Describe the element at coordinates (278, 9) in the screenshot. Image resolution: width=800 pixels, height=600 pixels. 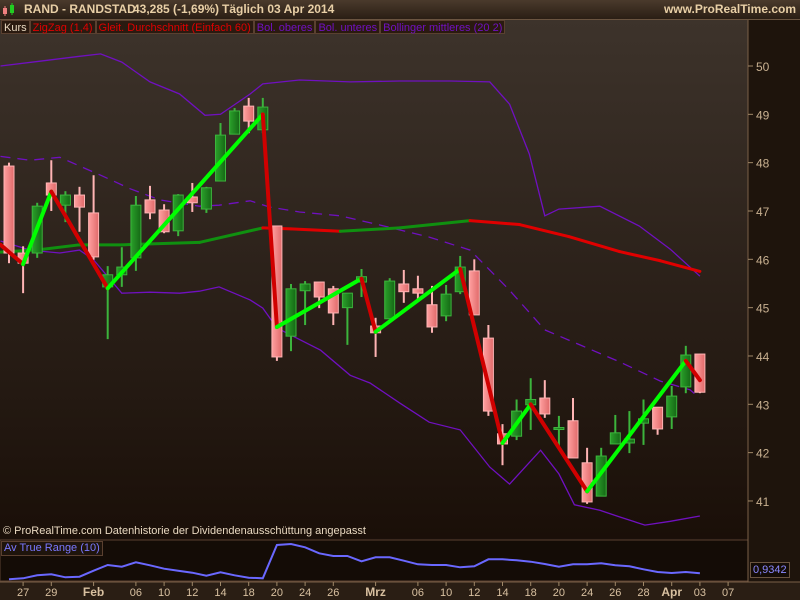
I see `period-date: Täglich 03 Apr 2014` at that location.